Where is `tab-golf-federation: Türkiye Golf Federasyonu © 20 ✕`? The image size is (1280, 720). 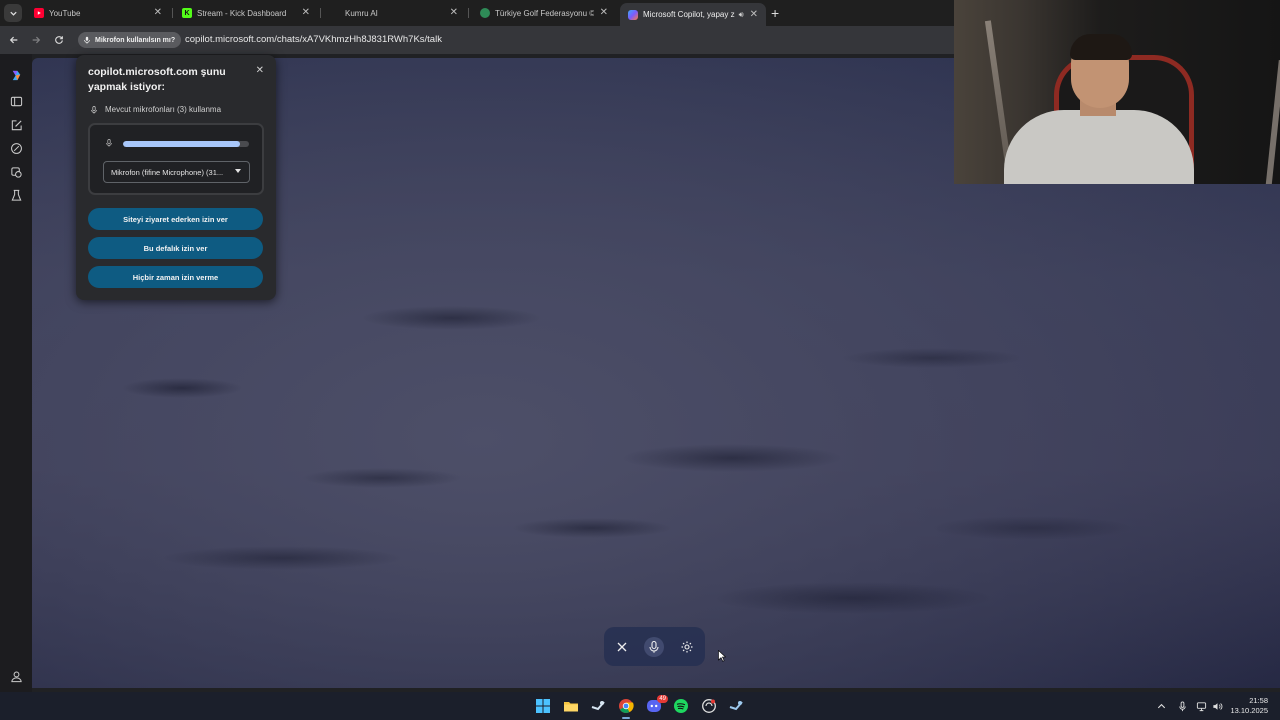 tab-golf-federation: Türkiye Golf Federasyonu © 20 ✕ is located at coordinates (544, 13).